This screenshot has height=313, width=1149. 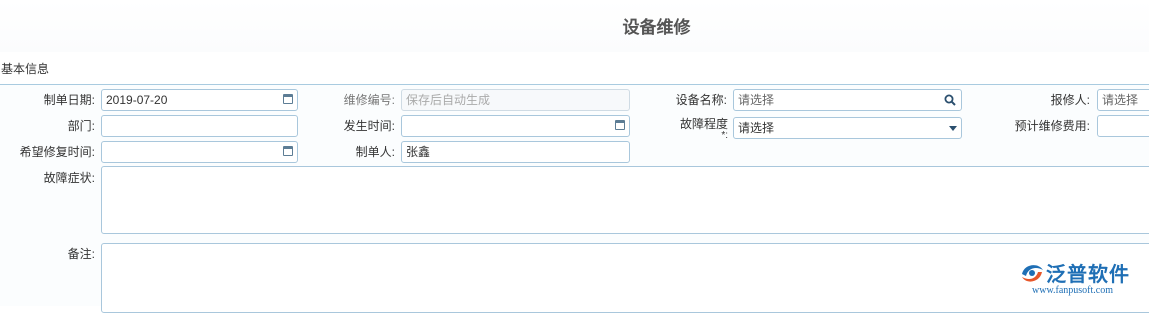 What do you see at coordinates (418, 152) in the screenshot?
I see `creator-value: 张鑫` at bounding box center [418, 152].